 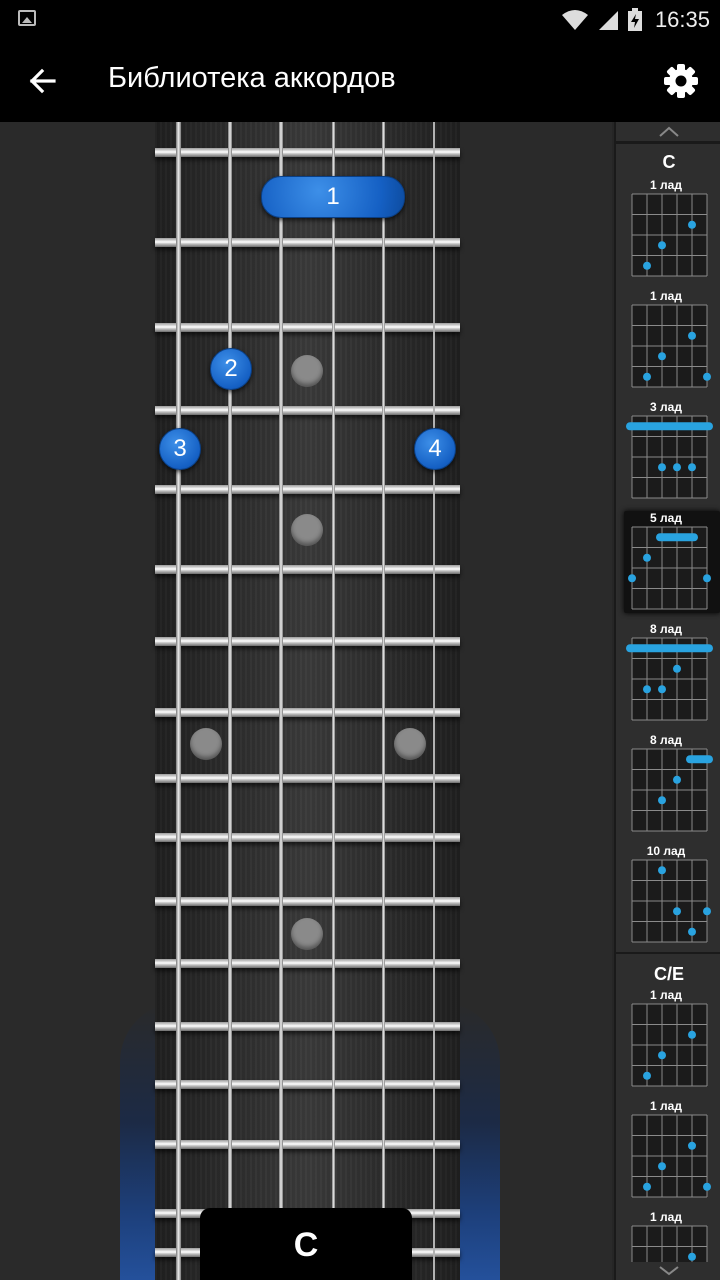 I want to click on chevron-up-icon, so click(x=668, y=134).